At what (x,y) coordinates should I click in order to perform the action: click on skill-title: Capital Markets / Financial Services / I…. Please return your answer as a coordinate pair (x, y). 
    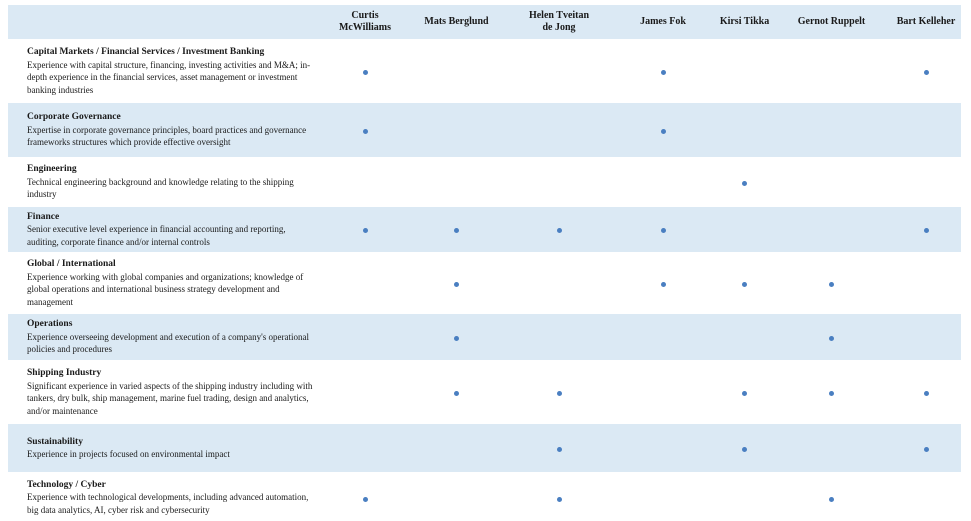
    Looking at the image, I should click on (146, 52).